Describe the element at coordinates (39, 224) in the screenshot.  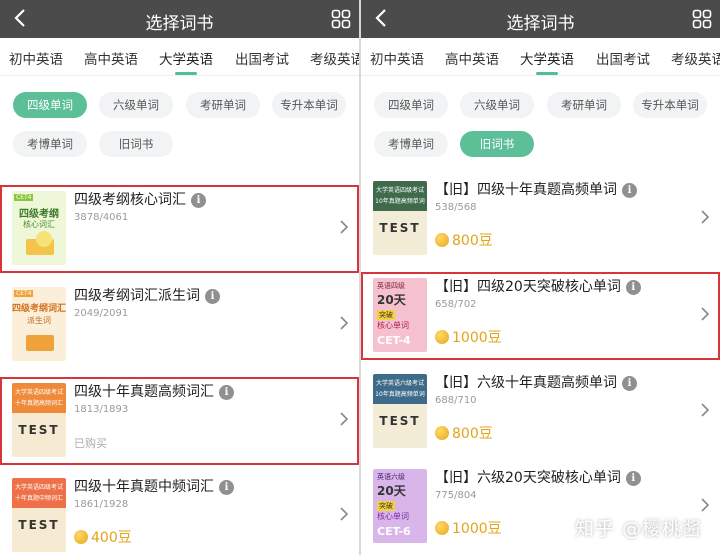
I see `cover-subtitle: 核心词汇` at that location.